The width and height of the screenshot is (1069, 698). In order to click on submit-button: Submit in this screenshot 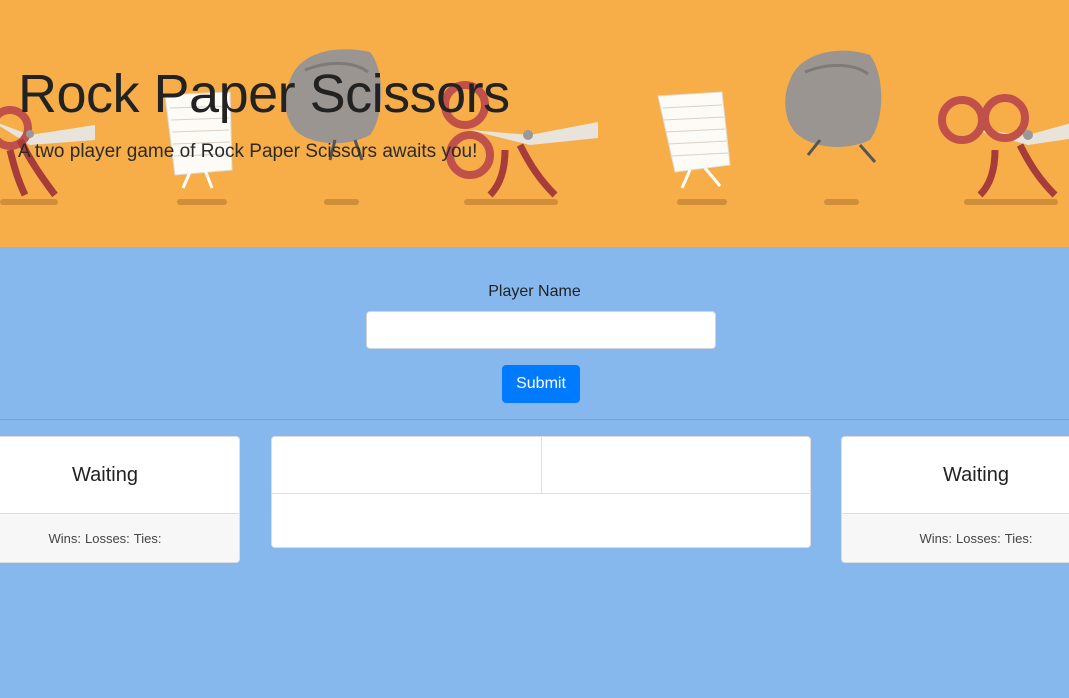, I will do `click(541, 384)`.